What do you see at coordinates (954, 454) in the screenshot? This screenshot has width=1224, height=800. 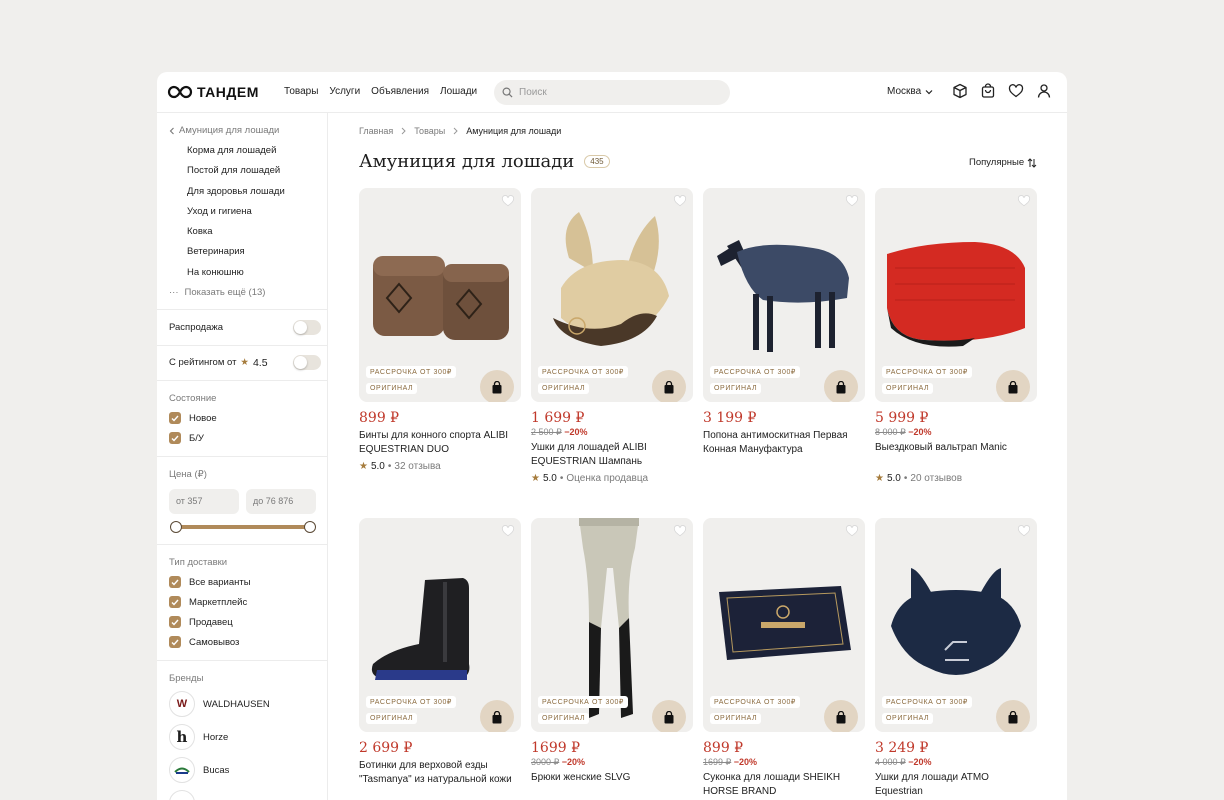 I see `product-title: Выездковый вальтрап Manic` at bounding box center [954, 454].